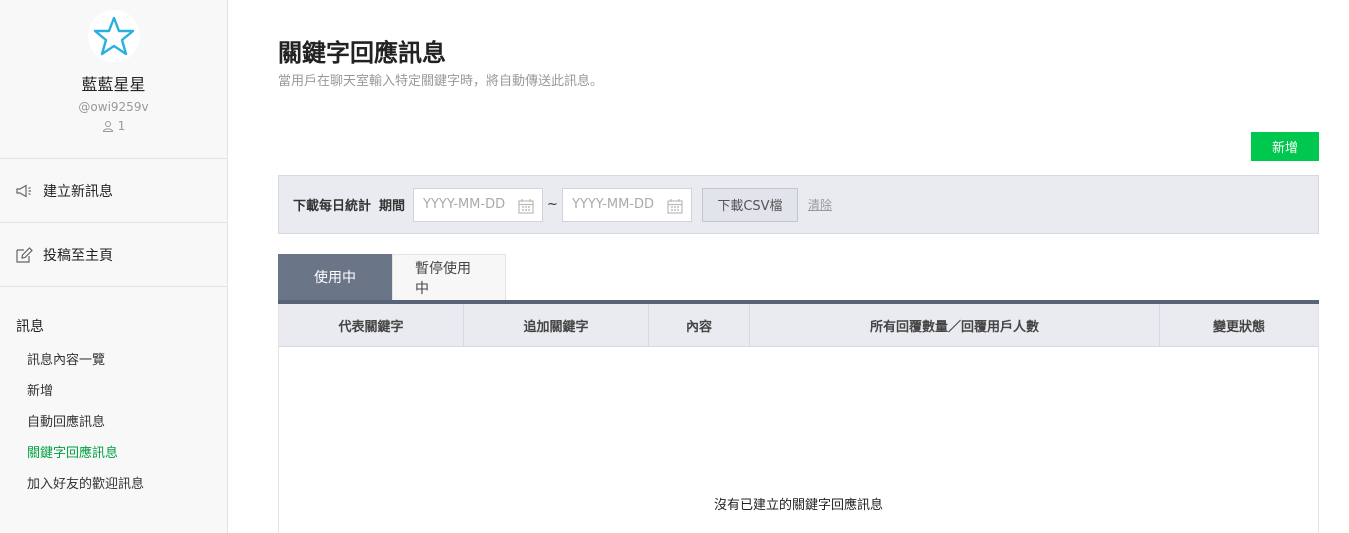 The width and height of the screenshot is (1349, 533). What do you see at coordinates (23, 190) in the screenshot?
I see `megaphone-icon` at bounding box center [23, 190].